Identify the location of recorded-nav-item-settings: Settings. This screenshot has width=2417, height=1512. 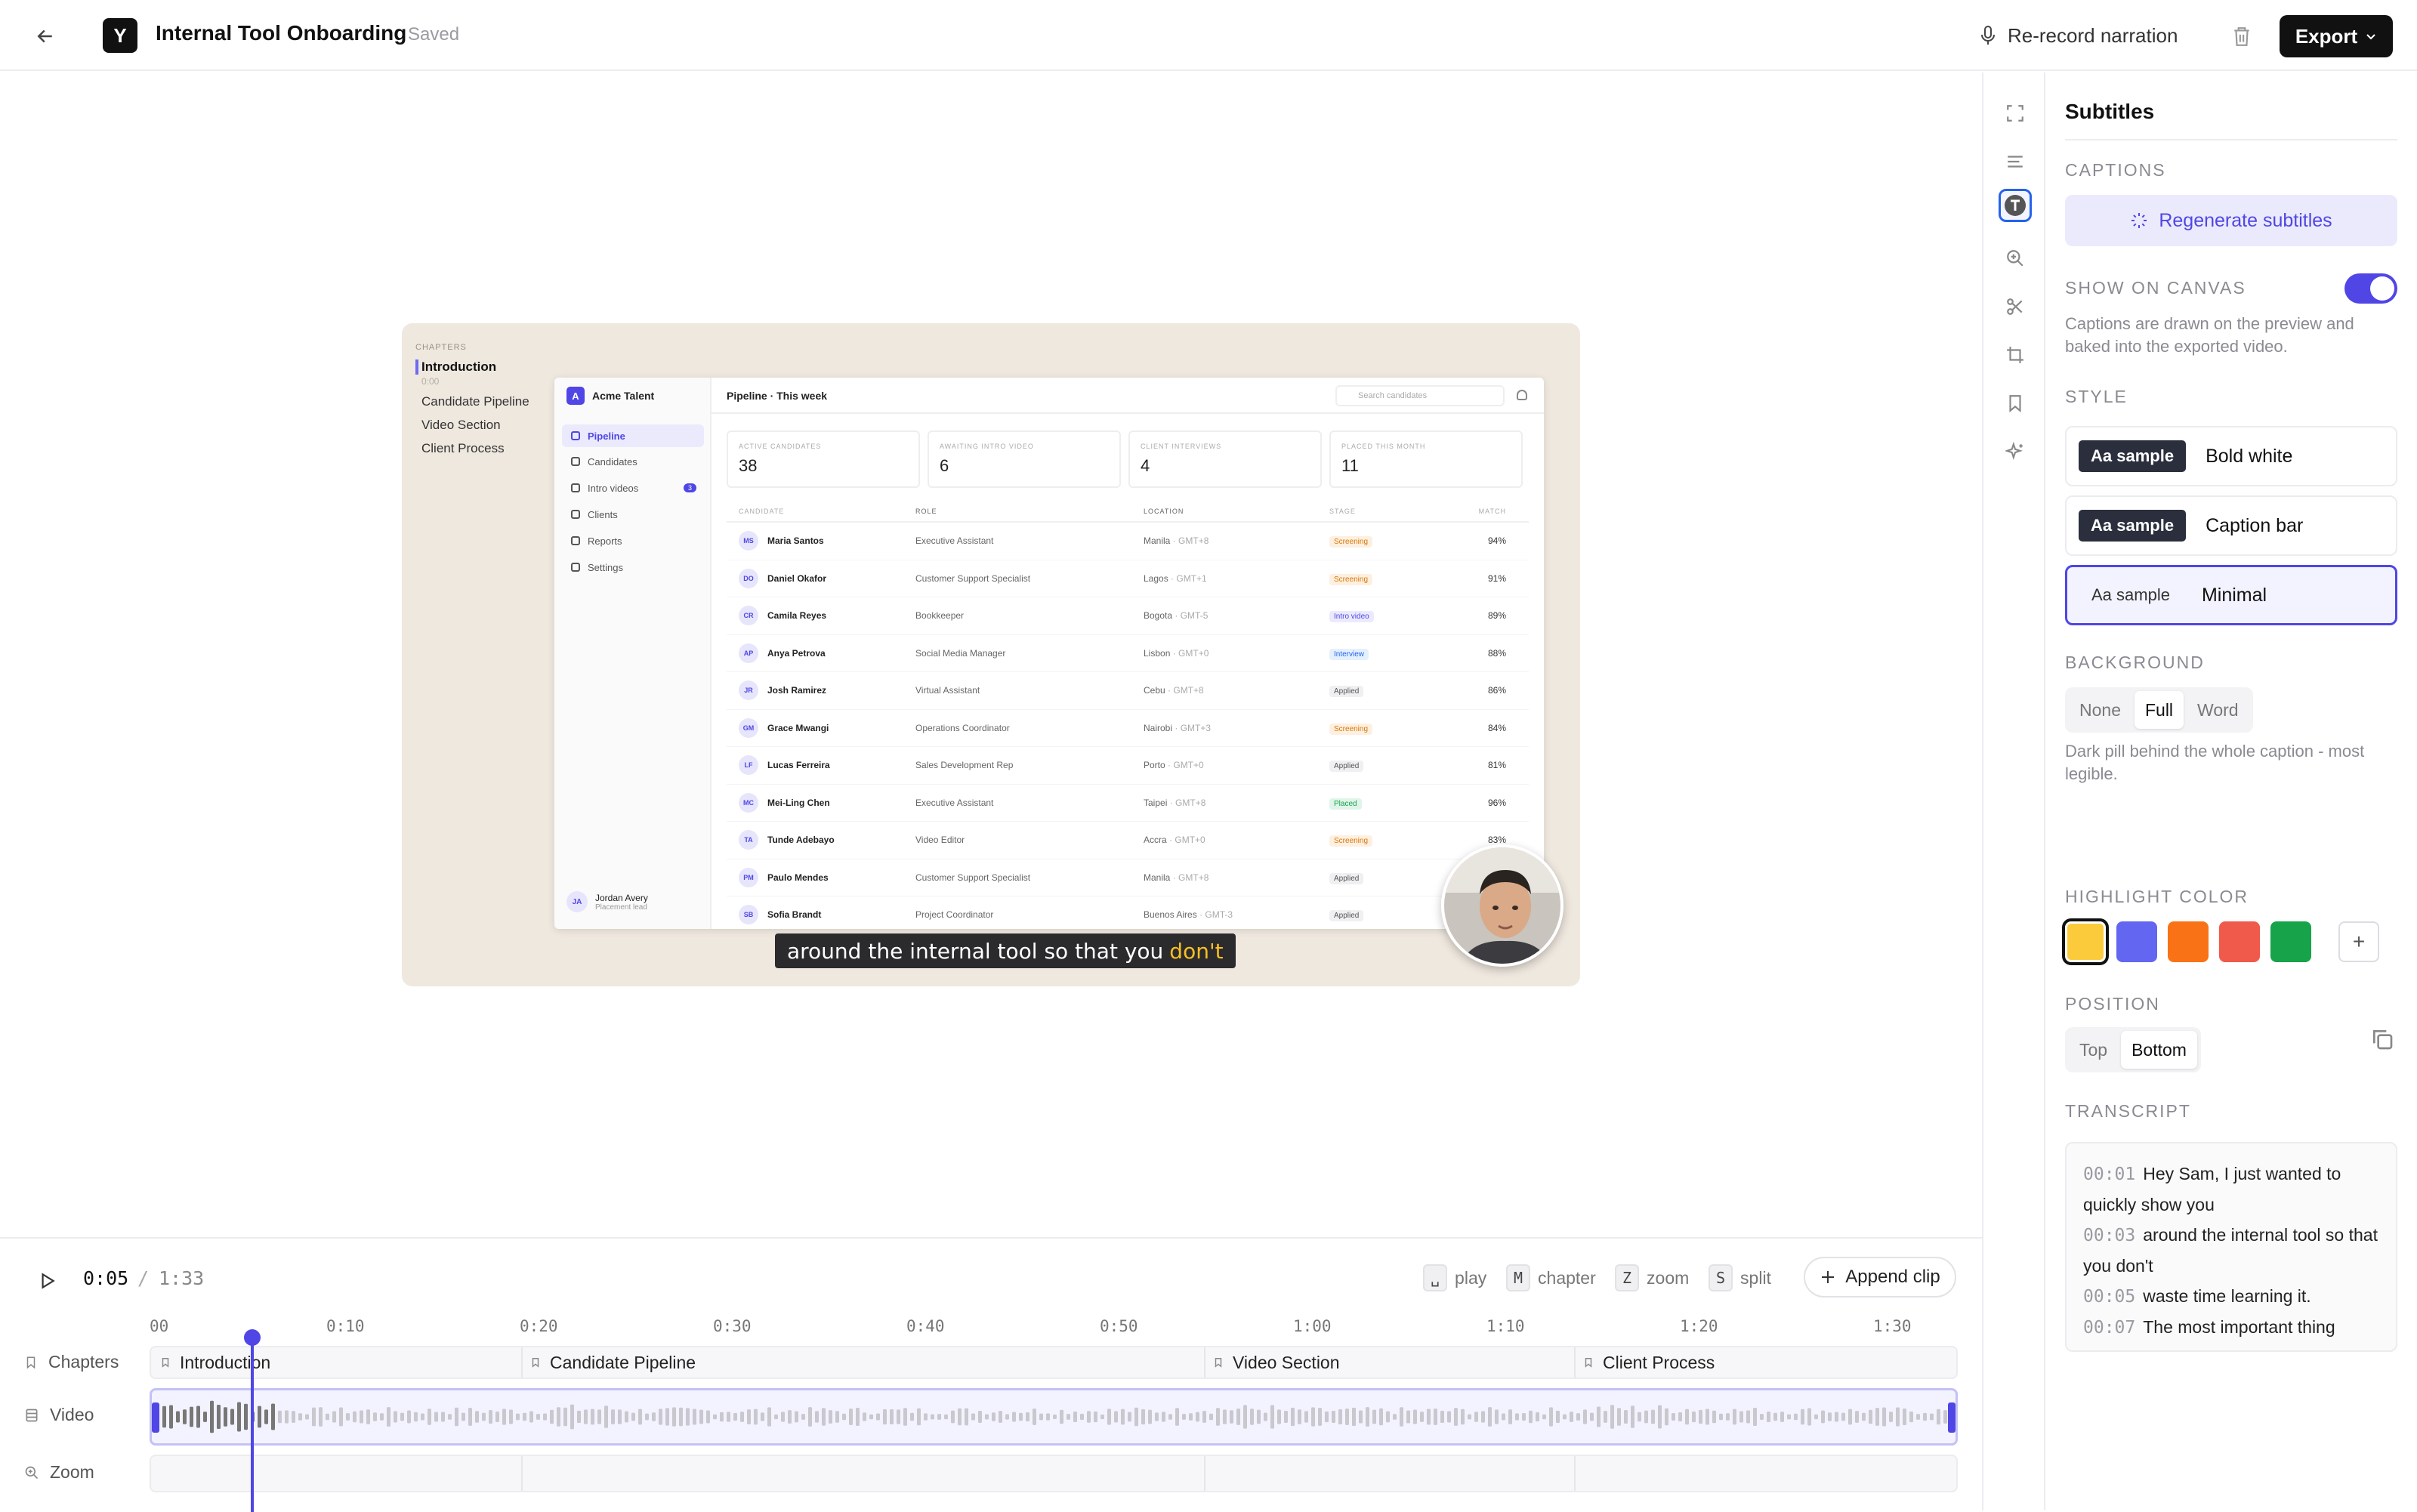
(633, 567).